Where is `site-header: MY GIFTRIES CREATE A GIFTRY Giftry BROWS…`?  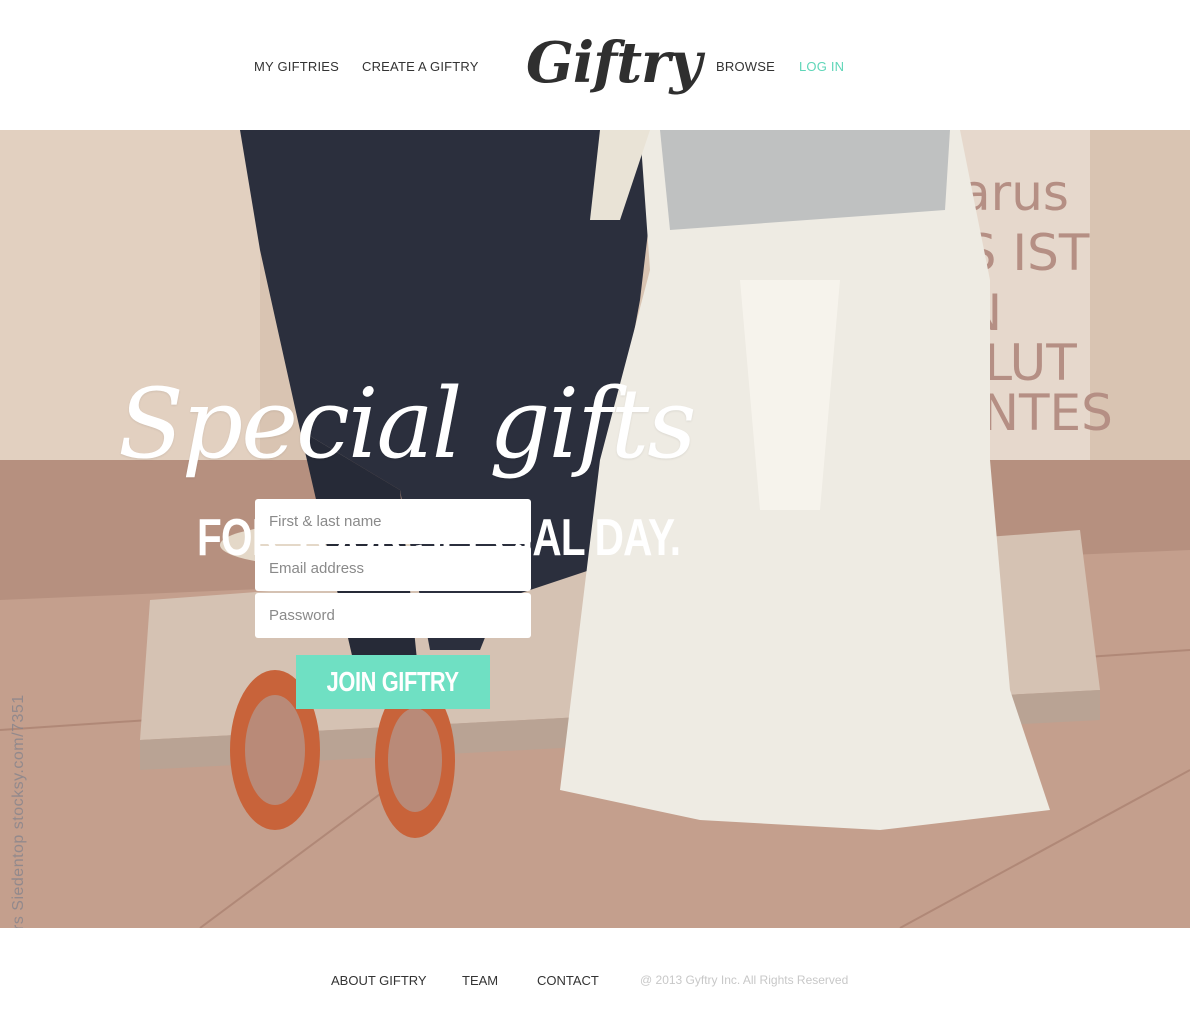 site-header: MY GIFTRIES CREATE A GIFTRY Giftry BROWS… is located at coordinates (595, 65).